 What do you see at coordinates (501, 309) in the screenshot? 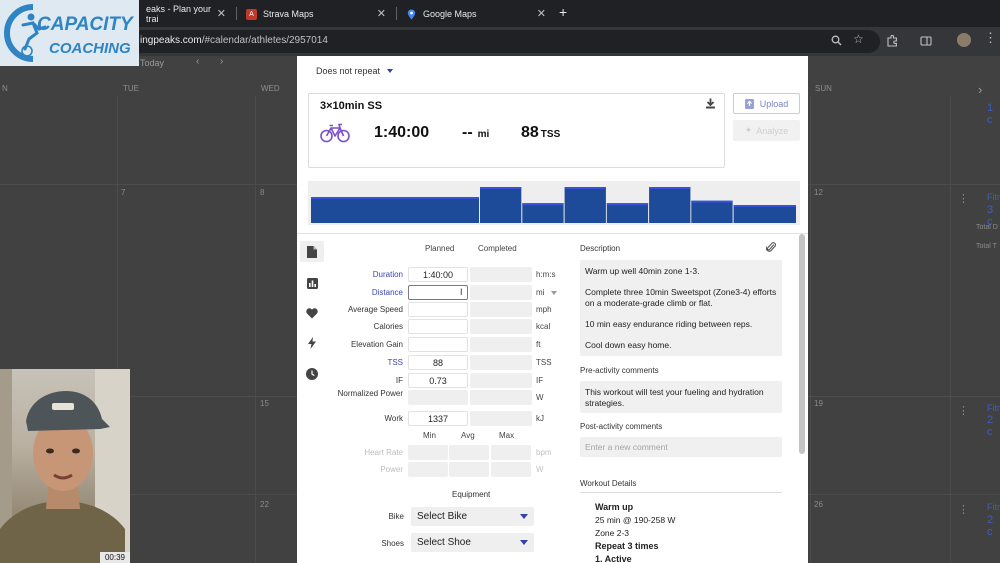
I see `average-speed-completed-input` at bounding box center [501, 309].